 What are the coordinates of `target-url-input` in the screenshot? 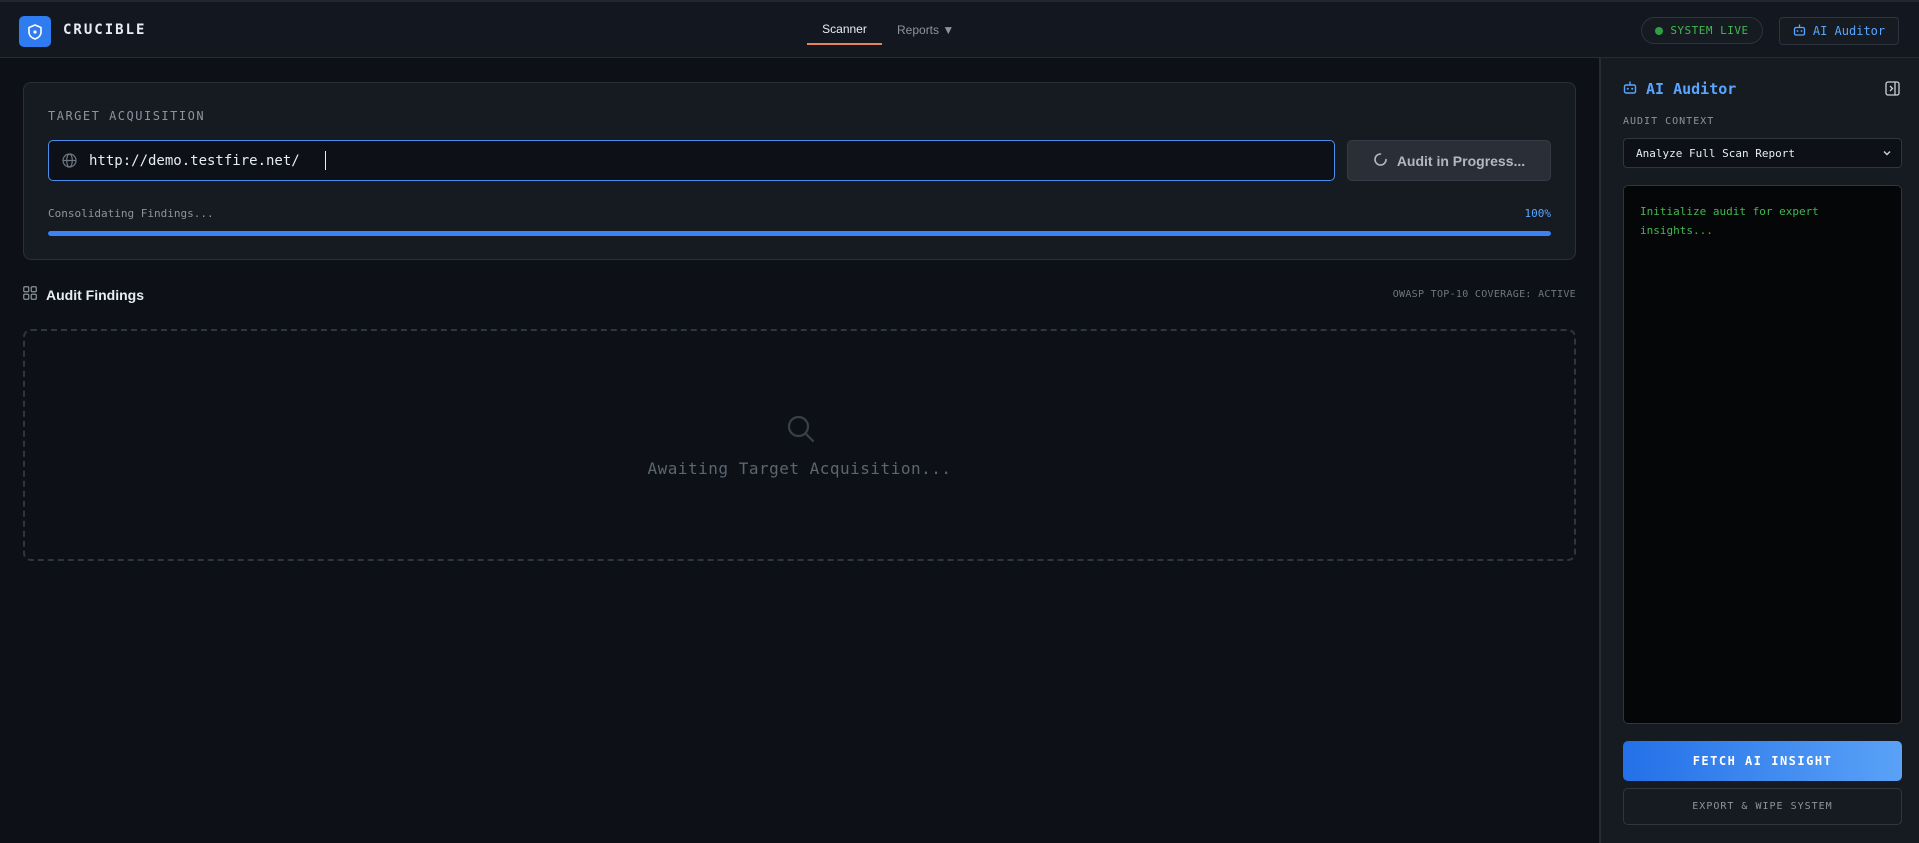 It's located at (704, 160).